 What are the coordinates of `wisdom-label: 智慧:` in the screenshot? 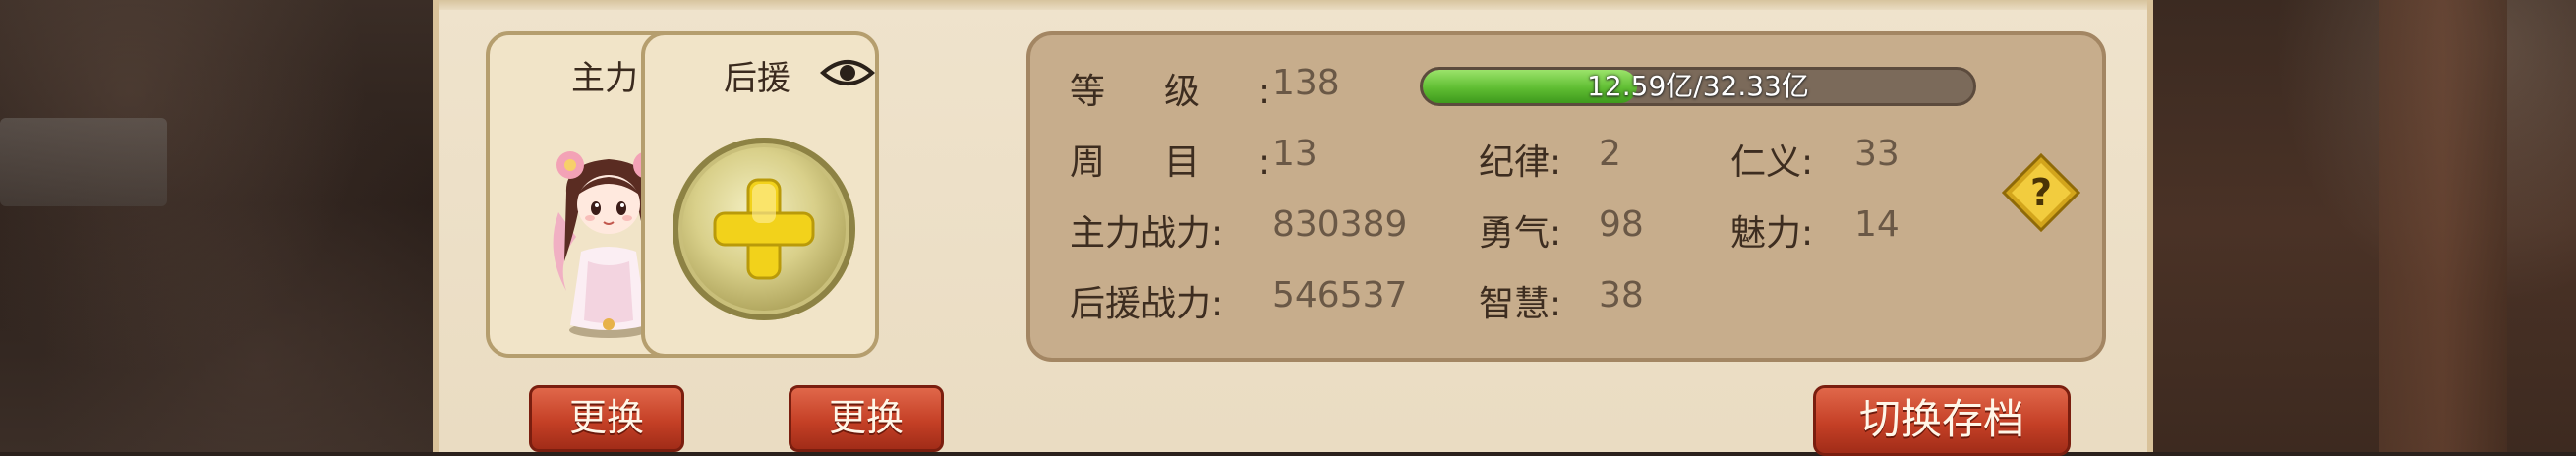 It's located at (1520, 304).